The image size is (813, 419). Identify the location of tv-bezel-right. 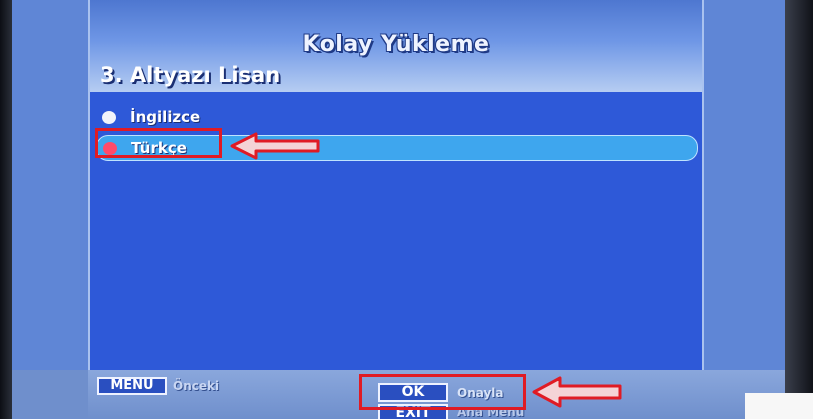
(799, 209).